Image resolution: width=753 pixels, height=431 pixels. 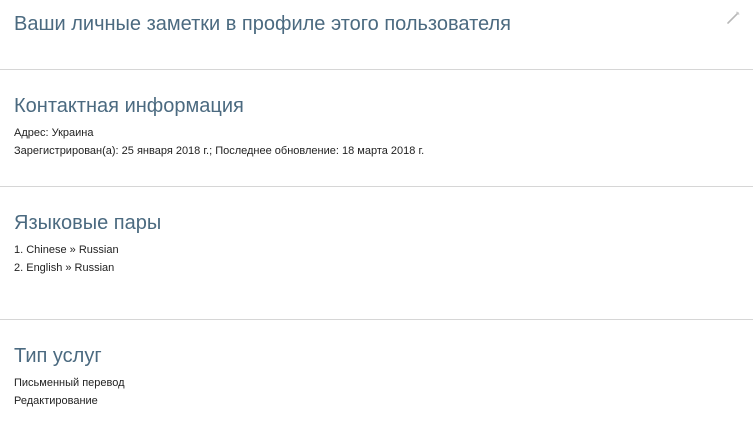 What do you see at coordinates (58, 356) in the screenshot?
I see `services-title: Тип услуг` at bounding box center [58, 356].